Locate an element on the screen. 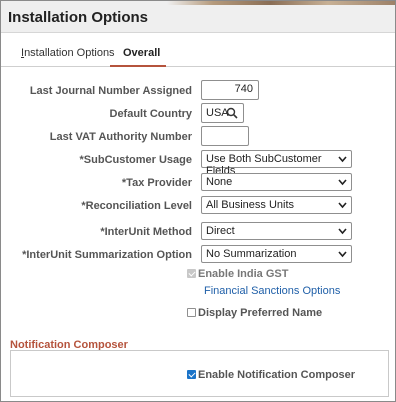 The height and width of the screenshot is (402, 396). enable-notification-composer-checkbox is located at coordinates (191, 374).